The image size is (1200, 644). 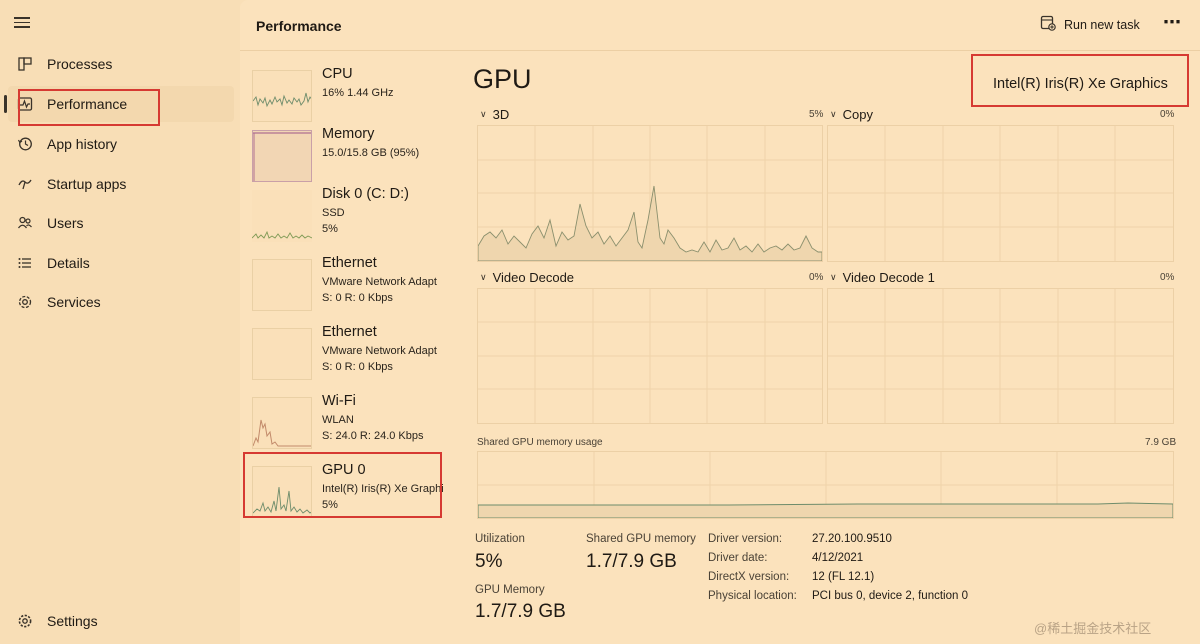 What do you see at coordinates (333, 213) in the screenshot?
I see `device-detail: SSD` at bounding box center [333, 213].